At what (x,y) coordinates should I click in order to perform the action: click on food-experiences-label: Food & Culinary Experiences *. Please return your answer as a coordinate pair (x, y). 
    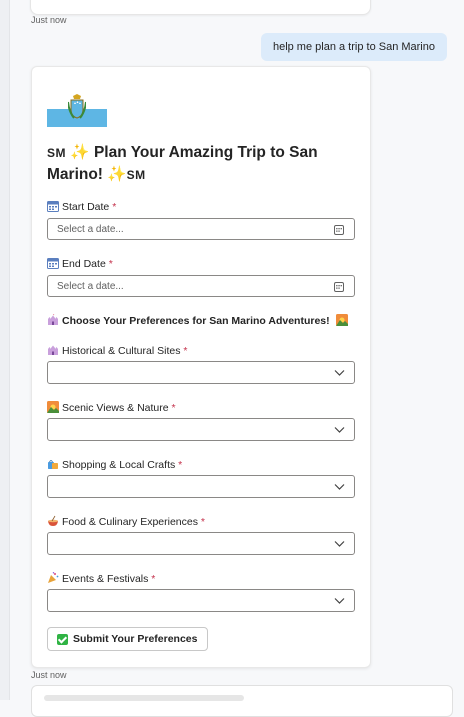
    Looking at the image, I should click on (126, 521).